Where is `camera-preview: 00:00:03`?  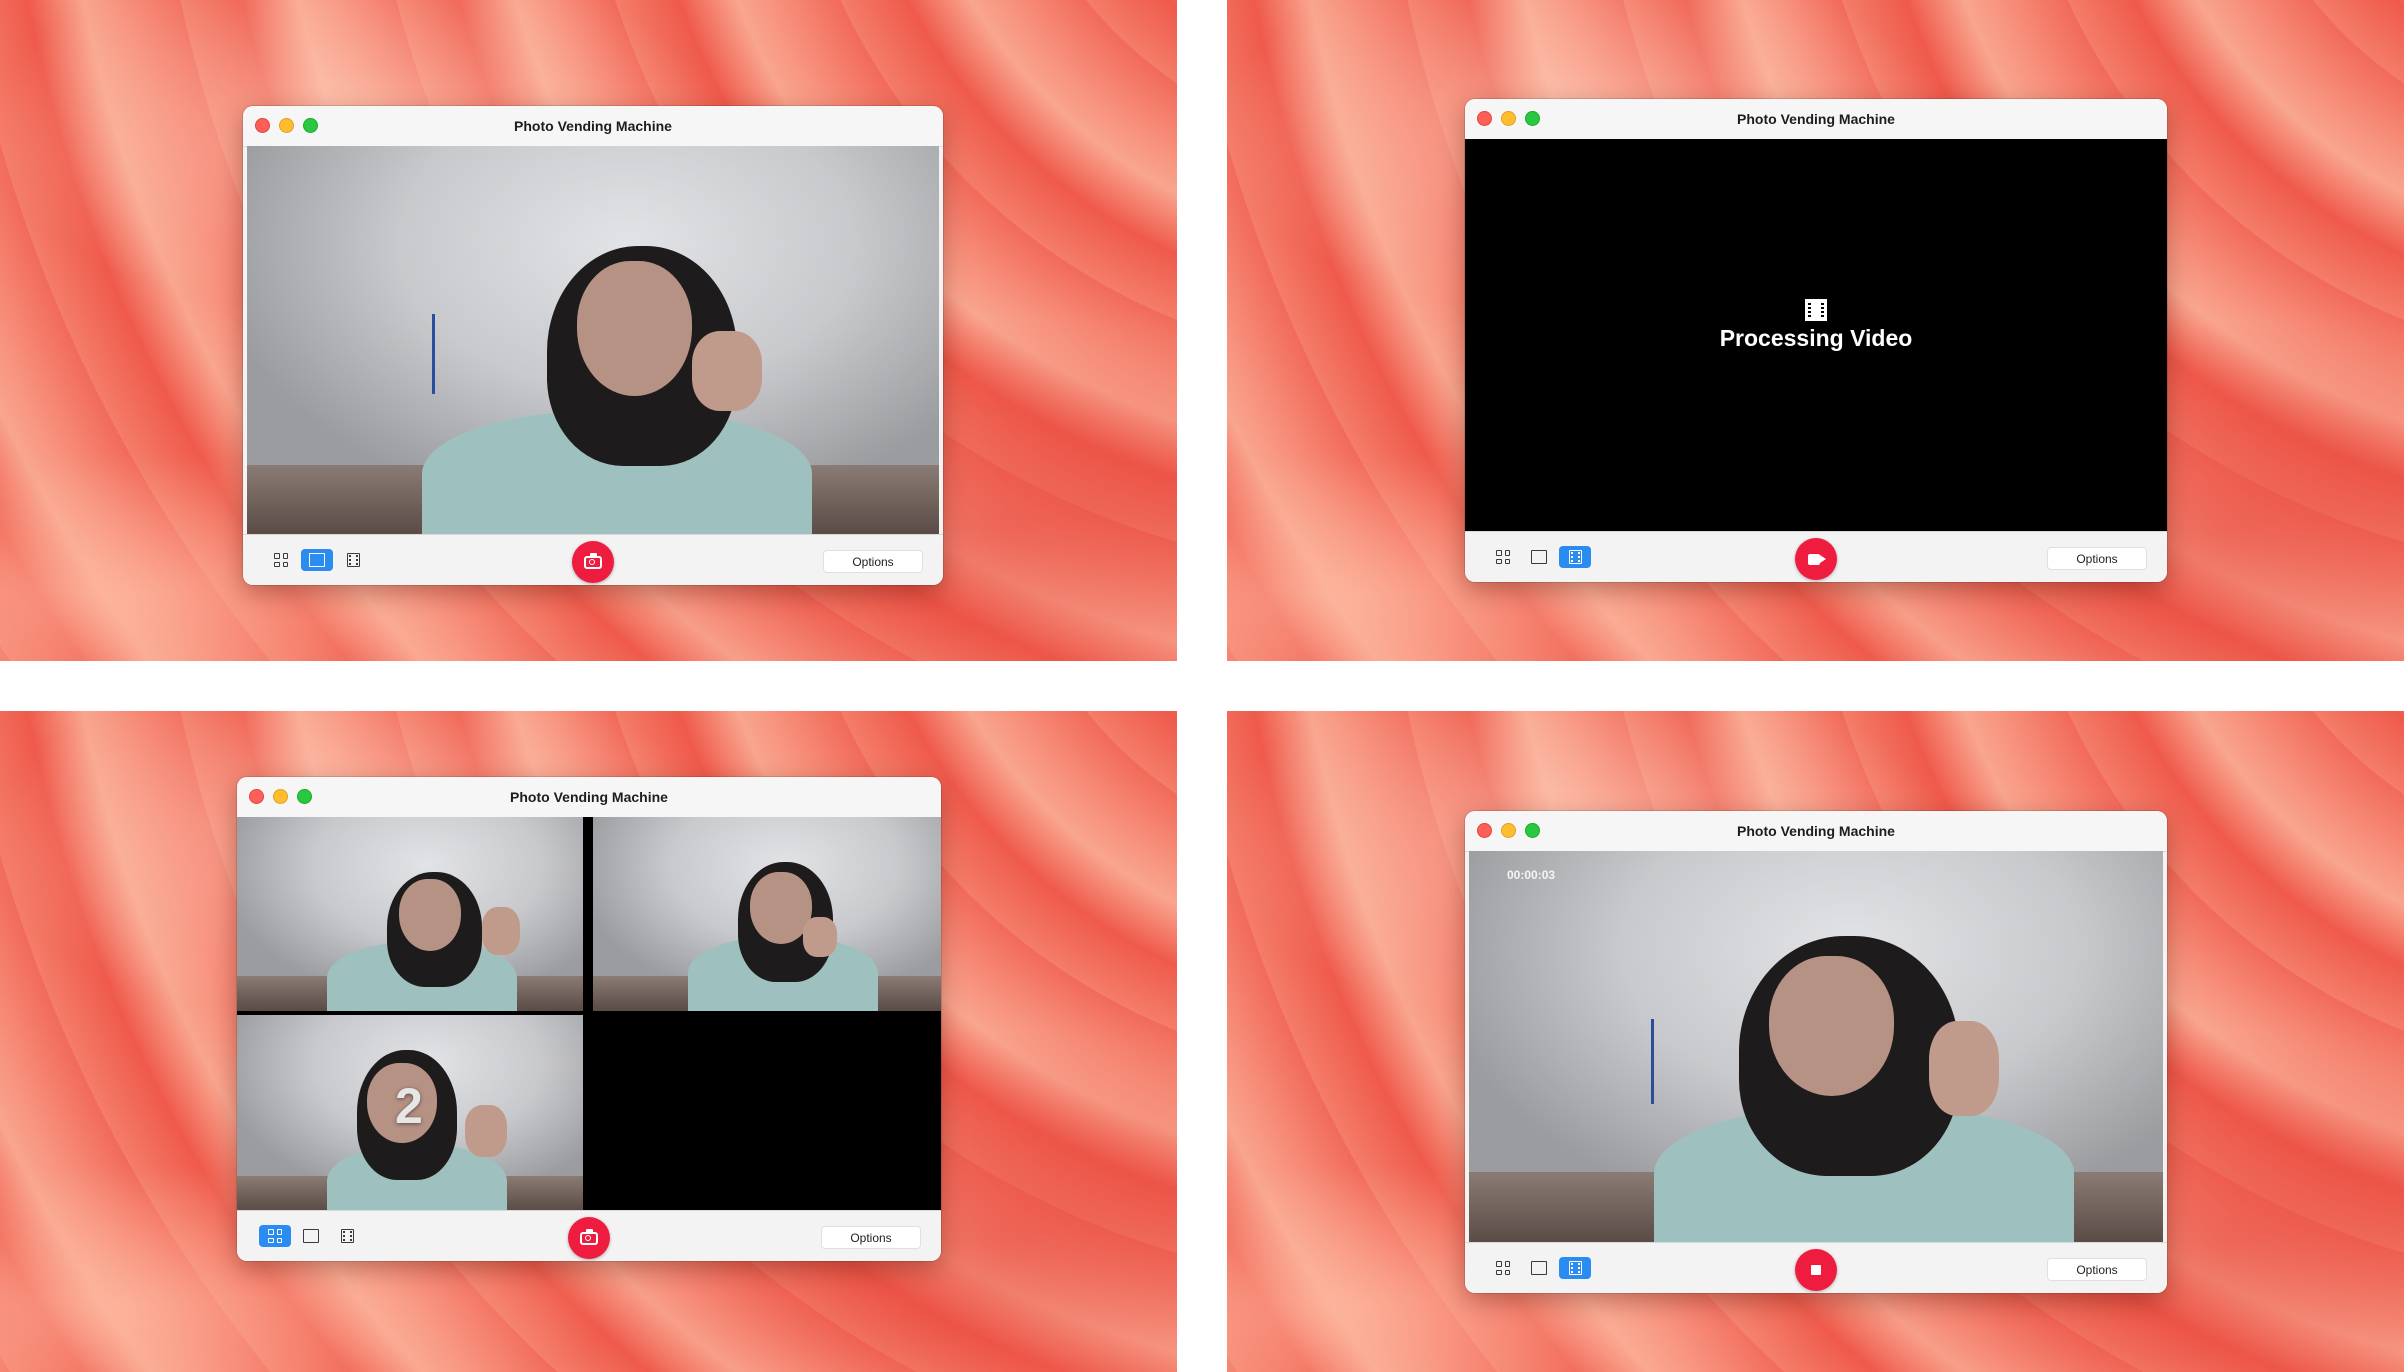 camera-preview: 00:00:03 is located at coordinates (1816, 1047).